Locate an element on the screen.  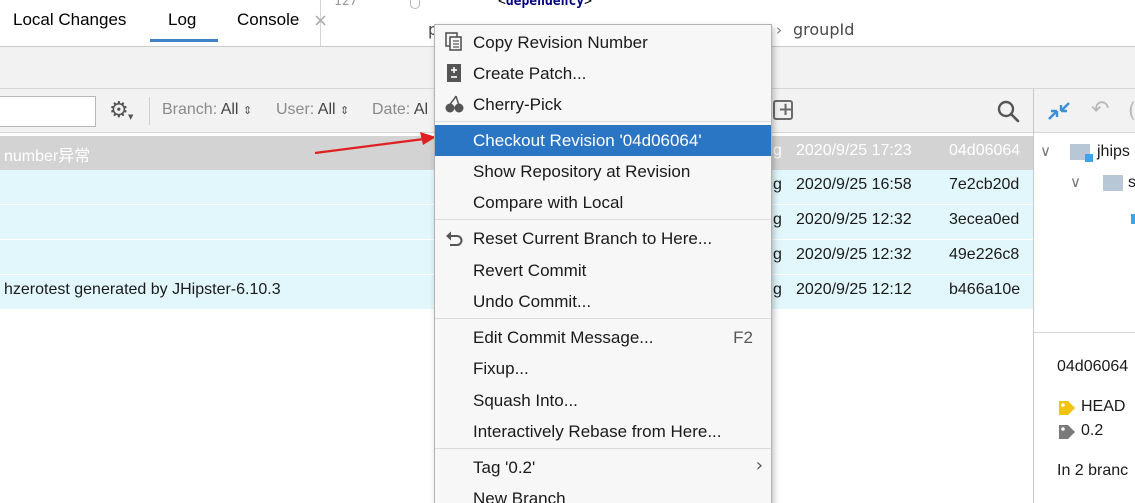
commit-date: 2020/9/25 17:23 is located at coordinates (854, 150).